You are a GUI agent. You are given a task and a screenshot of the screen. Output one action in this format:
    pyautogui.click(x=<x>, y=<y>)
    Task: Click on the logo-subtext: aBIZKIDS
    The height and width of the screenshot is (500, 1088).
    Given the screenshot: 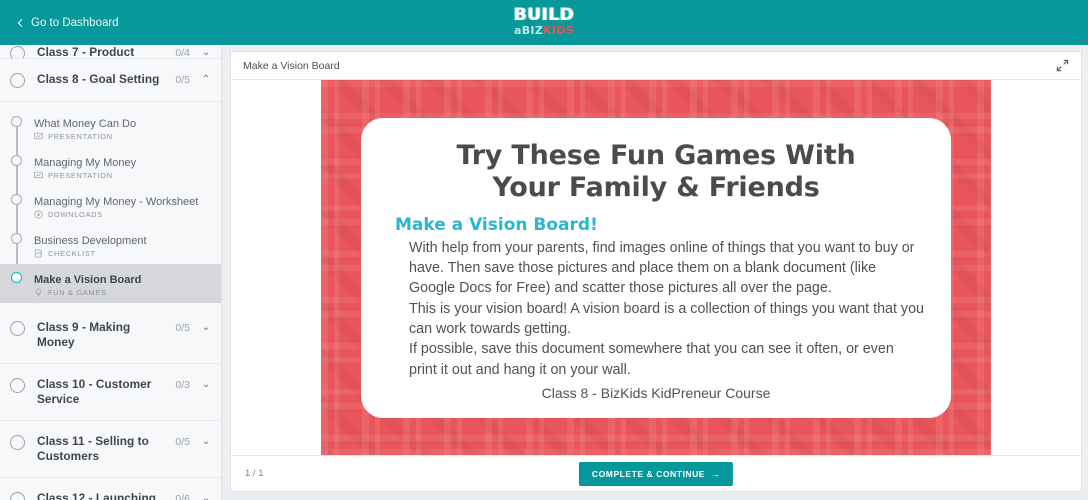 What is the action you would take?
    pyautogui.click(x=544, y=30)
    